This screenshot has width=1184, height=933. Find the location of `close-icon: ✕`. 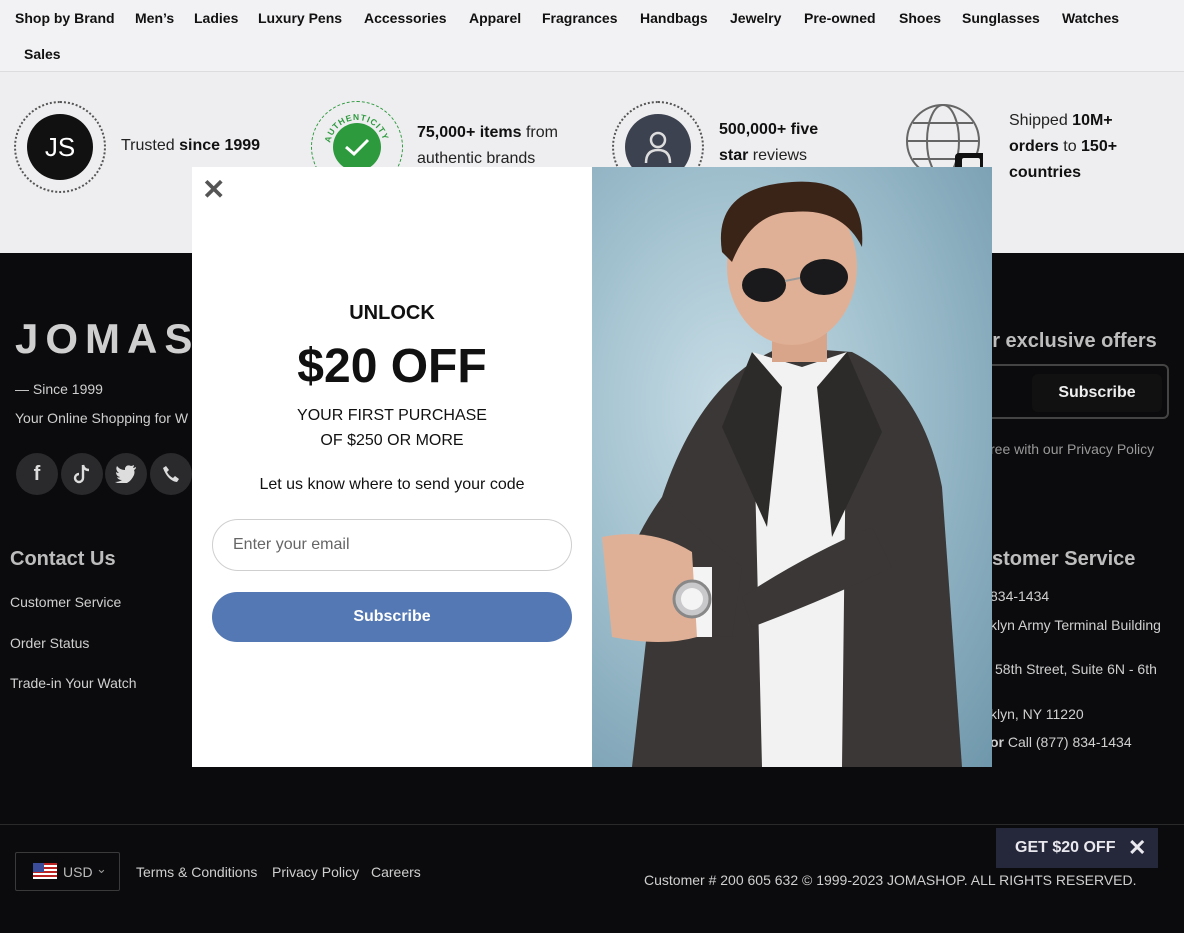

close-icon: ✕ is located at coordinates (213, 189).